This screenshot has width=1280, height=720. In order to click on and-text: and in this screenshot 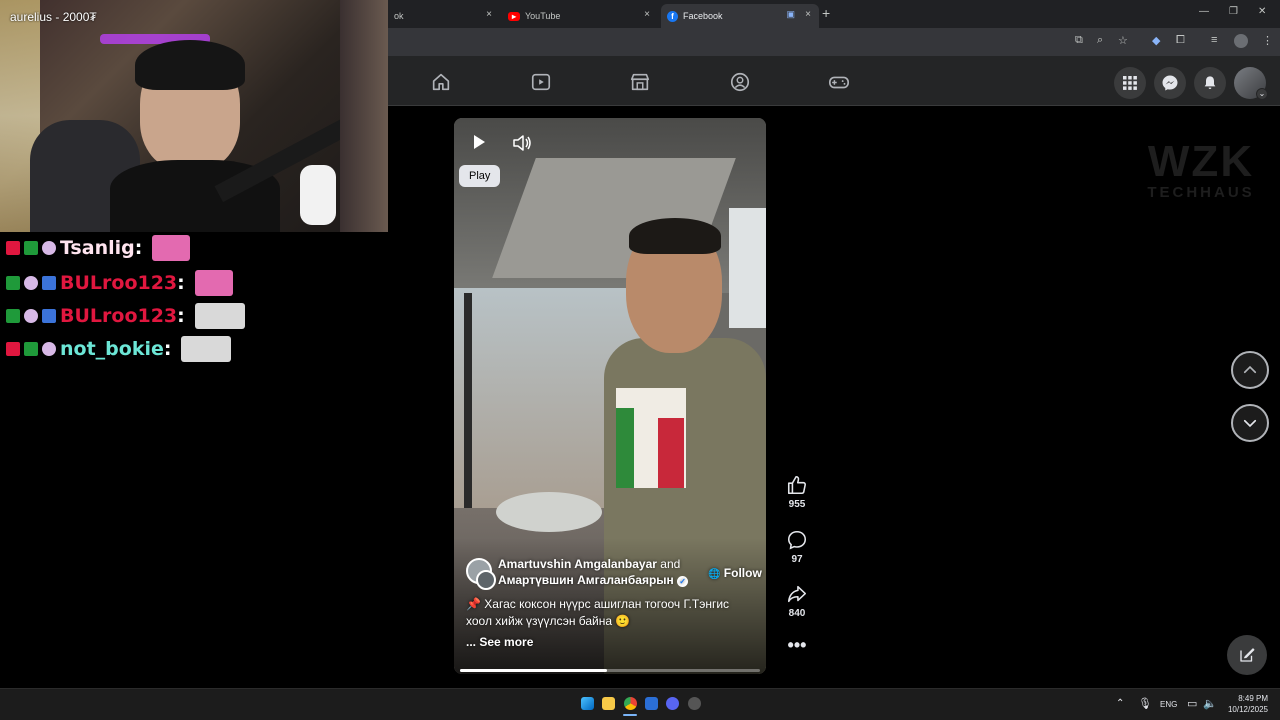, I will do `click(670, 564)`.